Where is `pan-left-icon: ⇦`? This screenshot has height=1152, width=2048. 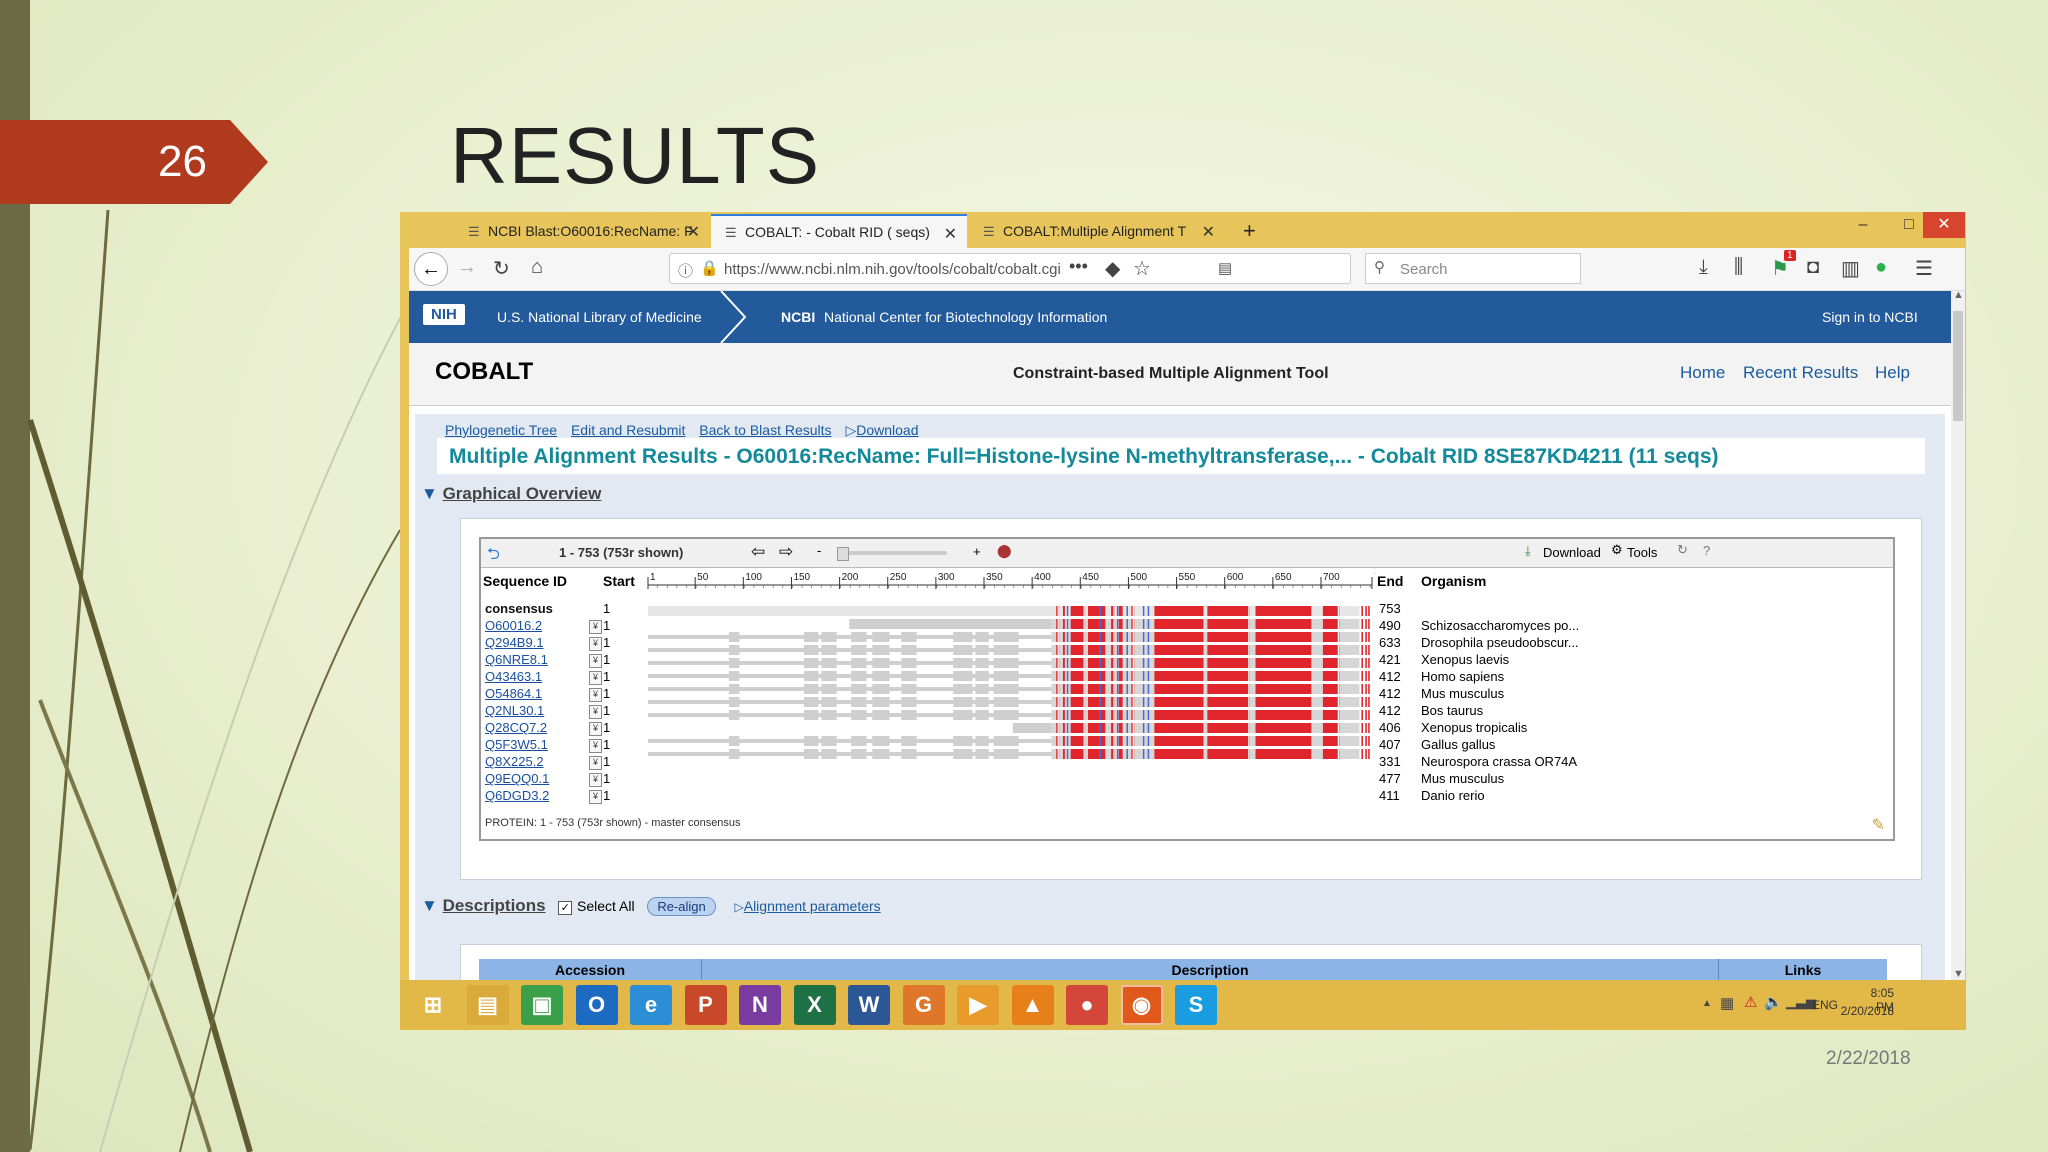
pan-left-icon: ⇦ is located at coordinates (758, 552).